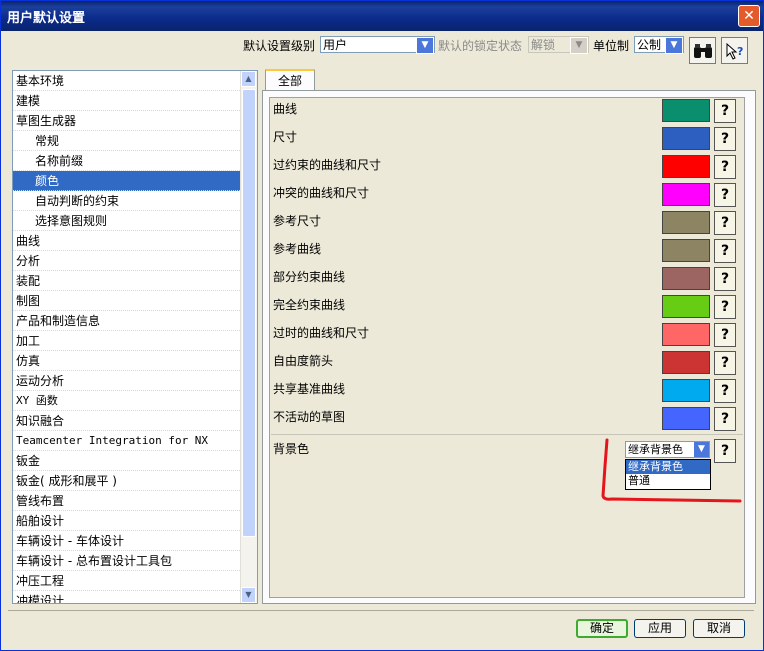 This screenshot has height=651, width=764. What do you see at coordinates (127, 361) in the screenshot?
I see `tree-item: 仿真` at bounding box center [127, 361].